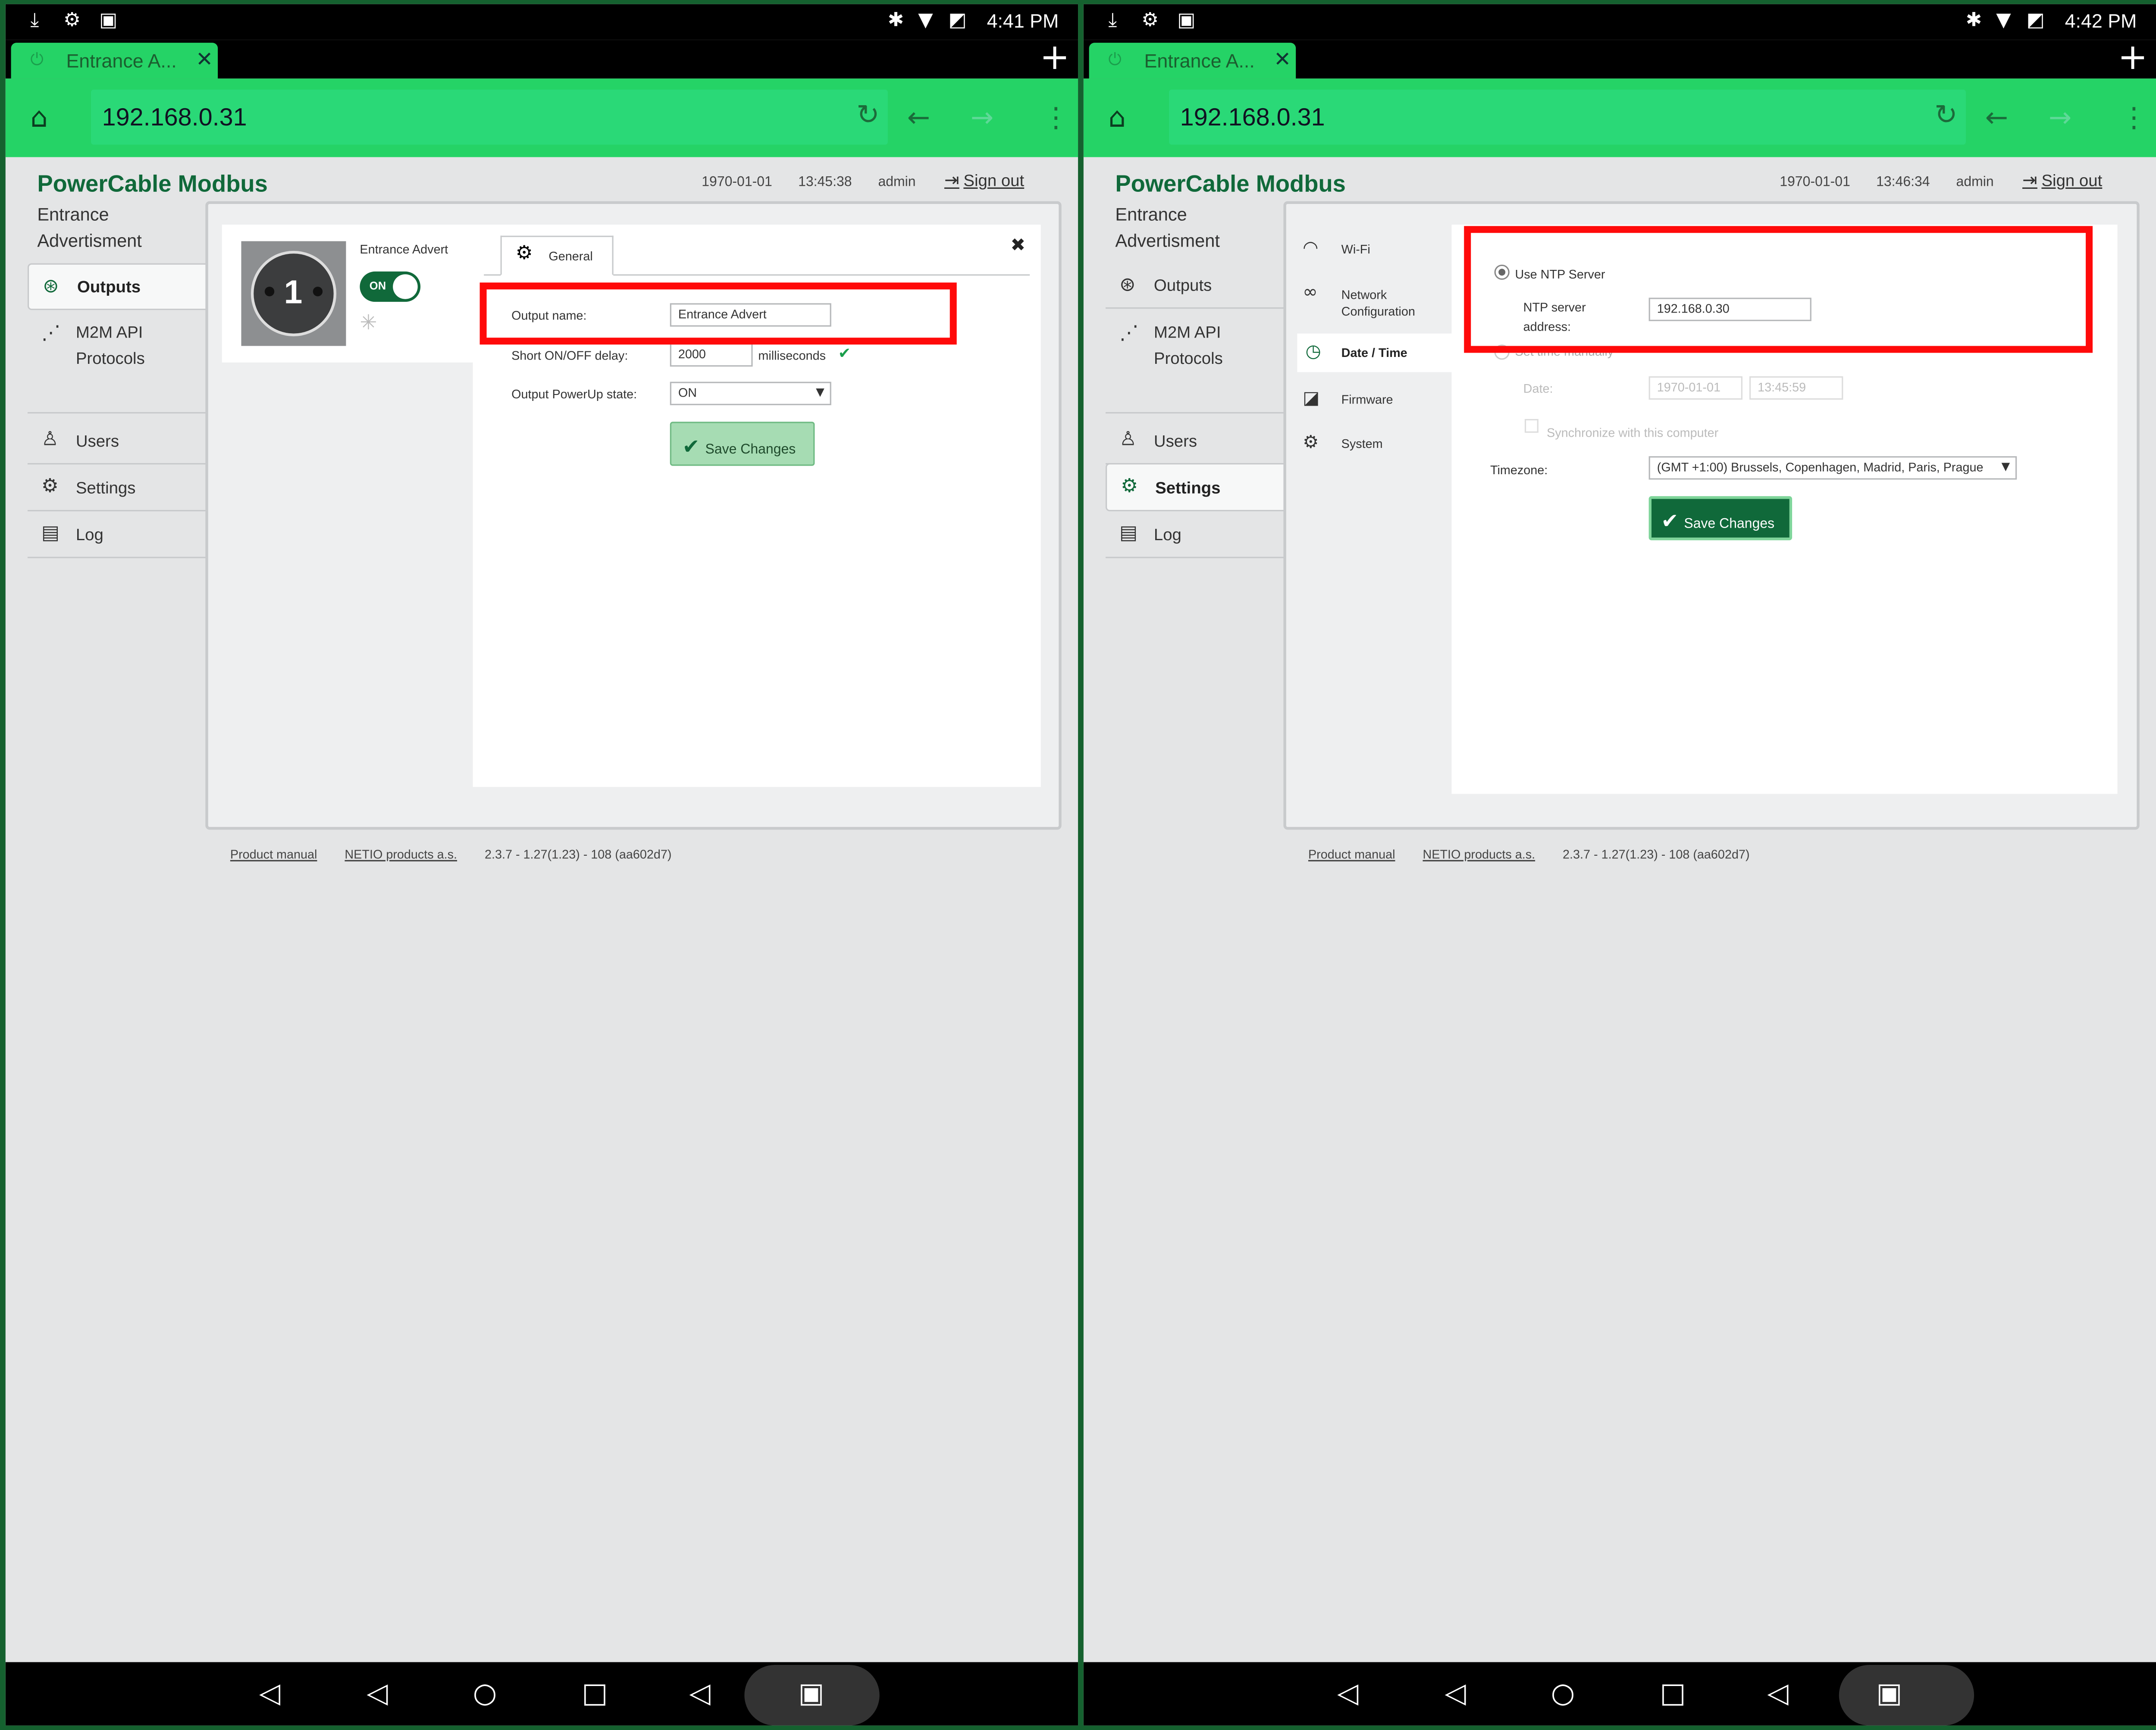 This screenshot has height=1730, width=2156. What do you see at coordinates (51, 333) in the screenshot?
I see `m2m-icon: ⋰` at bounding box center [51, 333].